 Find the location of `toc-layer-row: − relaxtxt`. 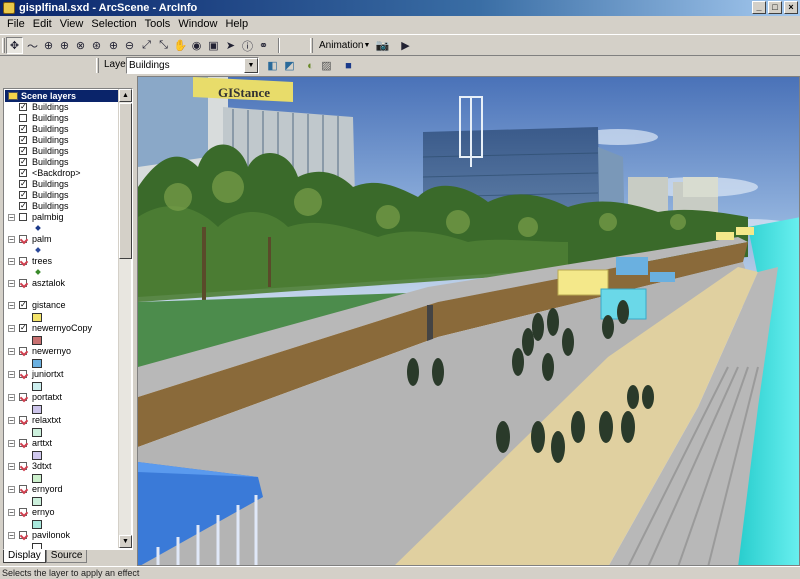

toc-layer-row: − relaxtxt is located at coordinates (62, 420).